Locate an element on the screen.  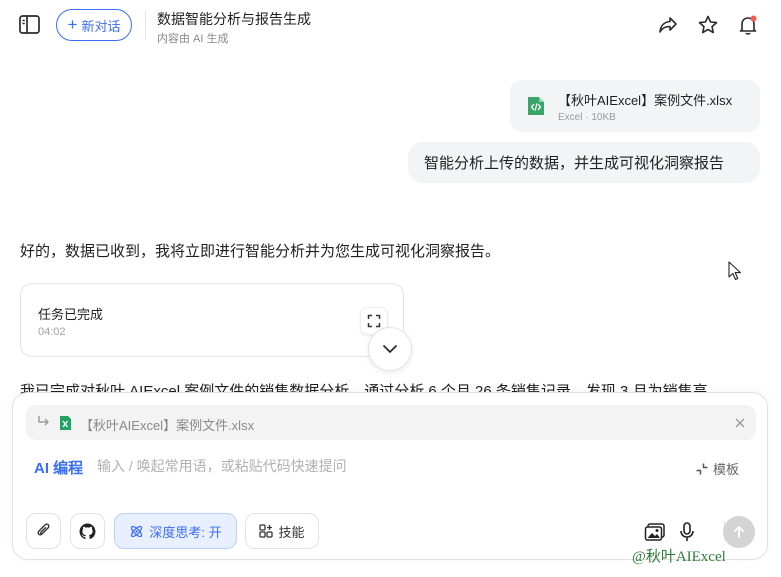
chevron-down-icon is located at coordinates (390, 349).